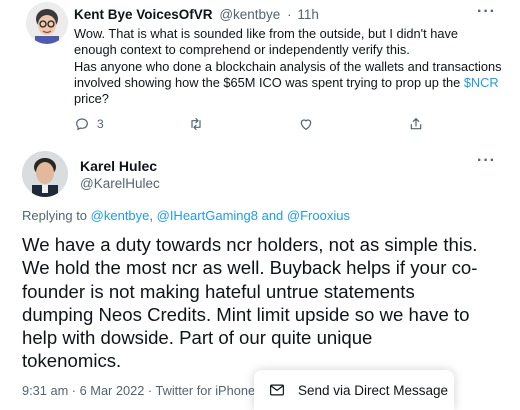 The height and width of the screenshot is (410, 520). Describe the element at coordinates (207, 215) in the screenshot. I see `mention-link: @IHeartGaming8` at that location.